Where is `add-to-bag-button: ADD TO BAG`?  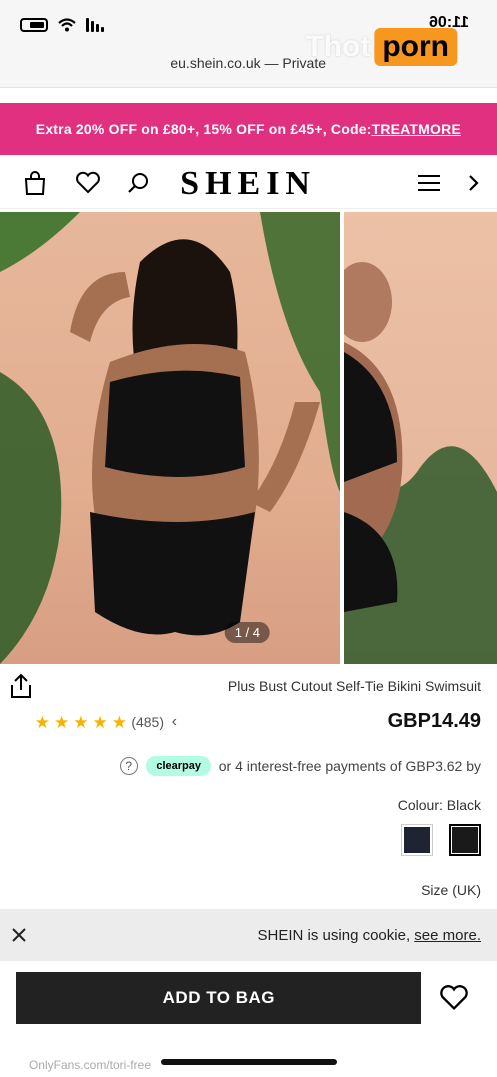 add-to-bag-button: ADD TO BAG is located at coordinates (218, 998).